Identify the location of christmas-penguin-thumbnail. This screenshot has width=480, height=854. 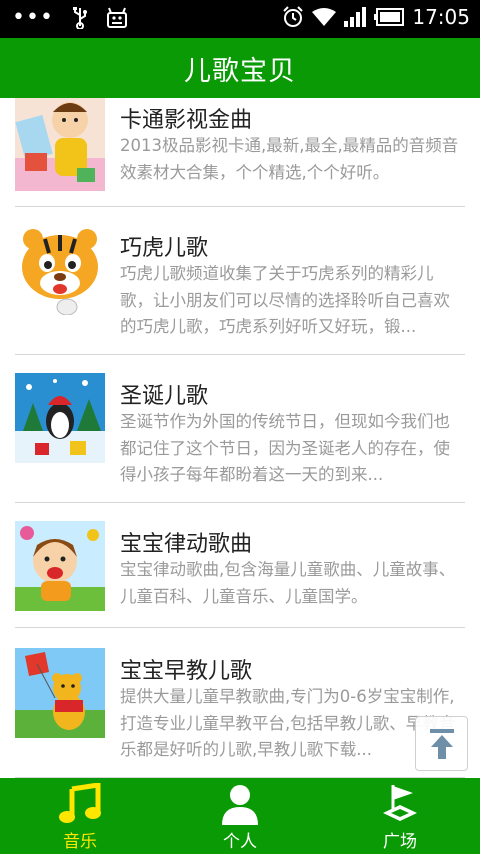
(60, 418).